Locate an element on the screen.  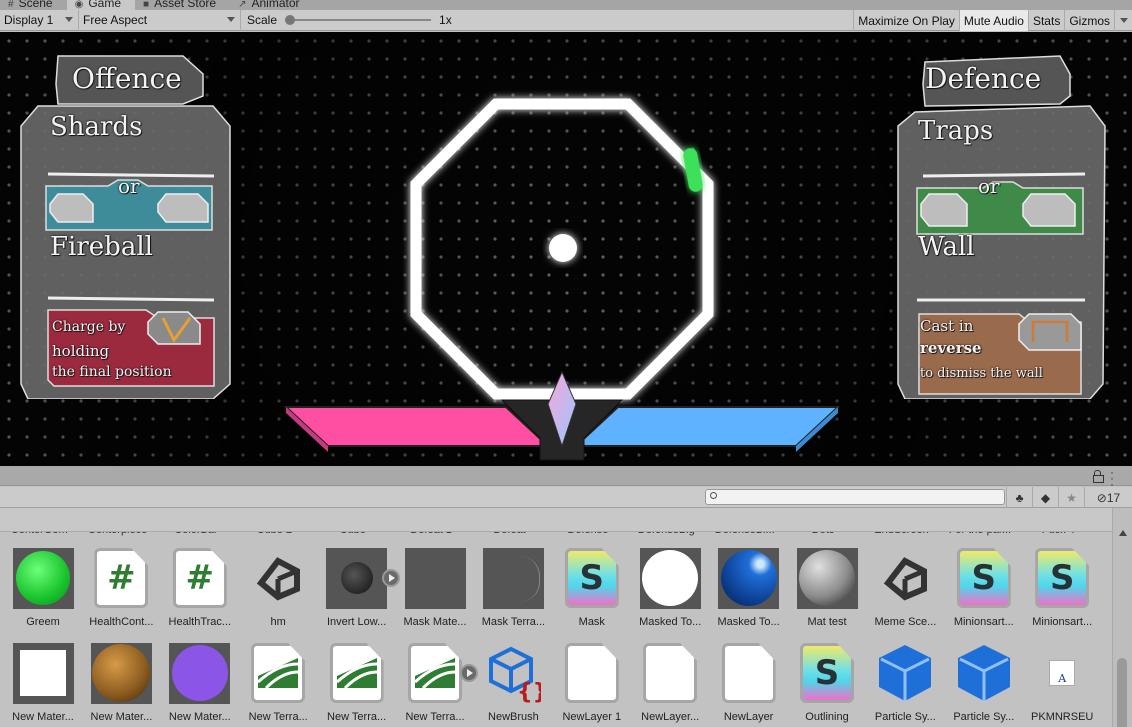
tab-animator: ↗ Animator is located at coordinates (271, 5).